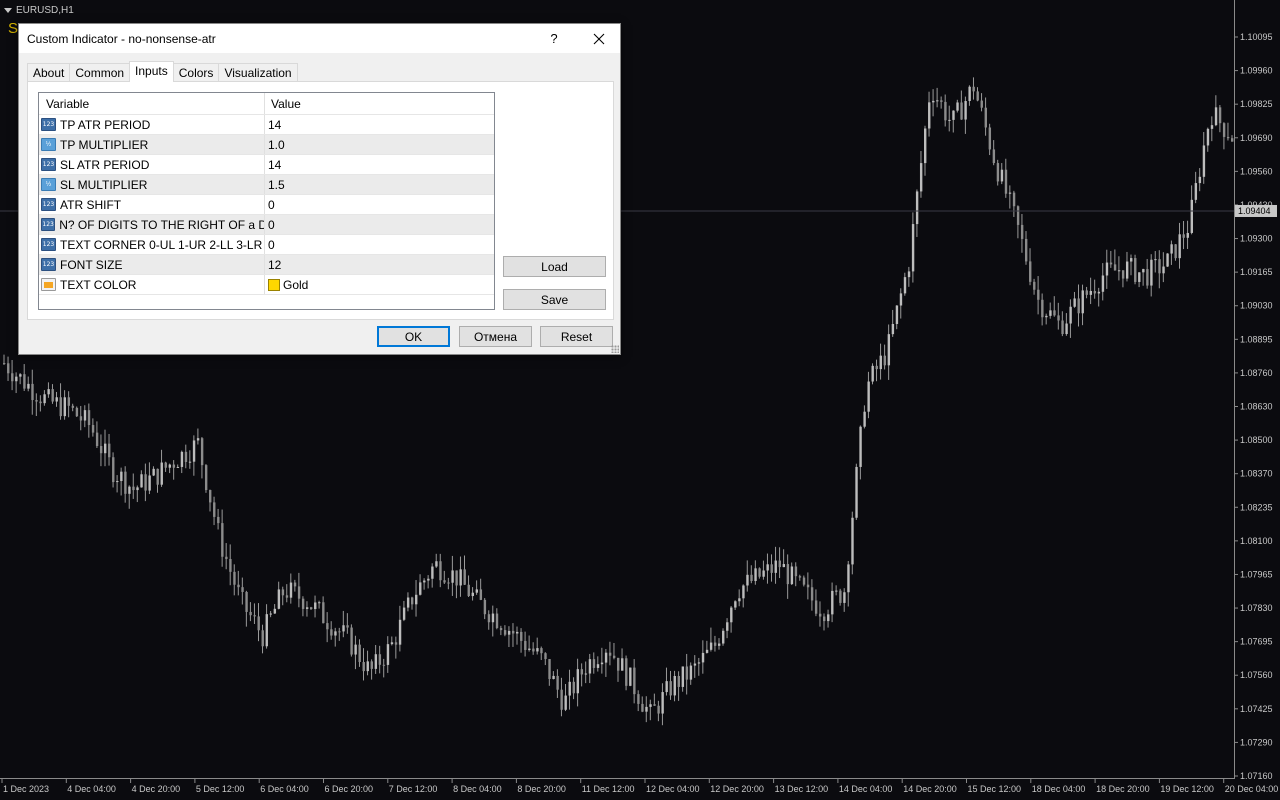 This screenshot has width=1280, height=800. I want to click on table-row: 123 TP ATR PERIOD 14, so click(266, 125).